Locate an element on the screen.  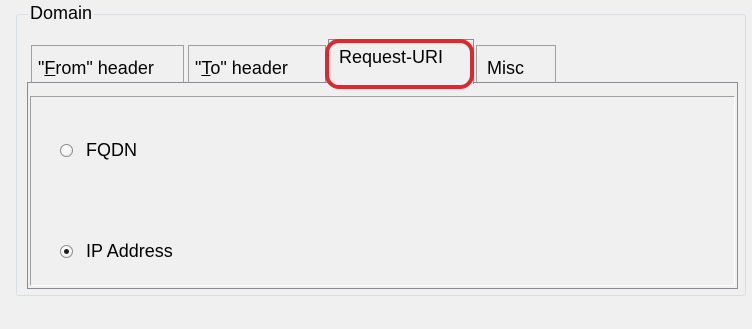
tab-misc: Misc is located at coordinates (516, 63).